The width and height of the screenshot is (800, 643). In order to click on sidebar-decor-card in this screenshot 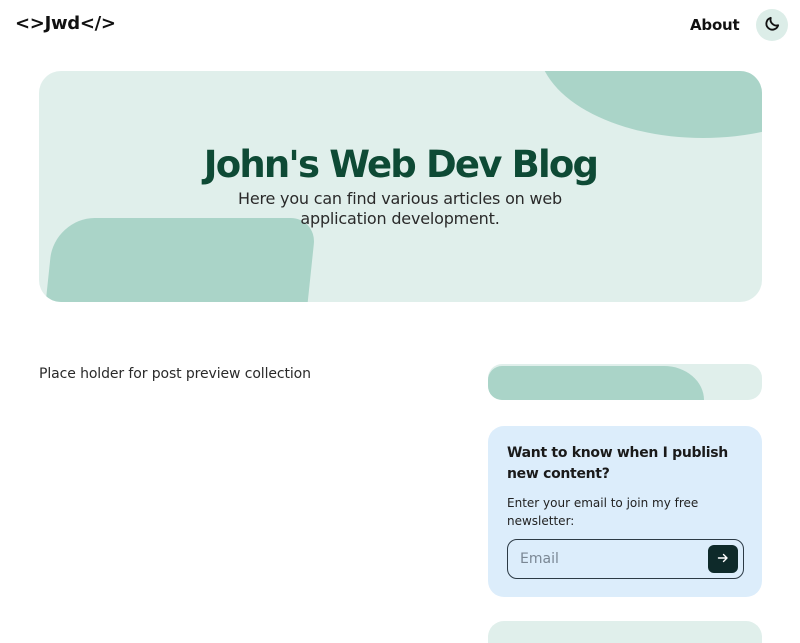, I will do `click(625, 382)`.